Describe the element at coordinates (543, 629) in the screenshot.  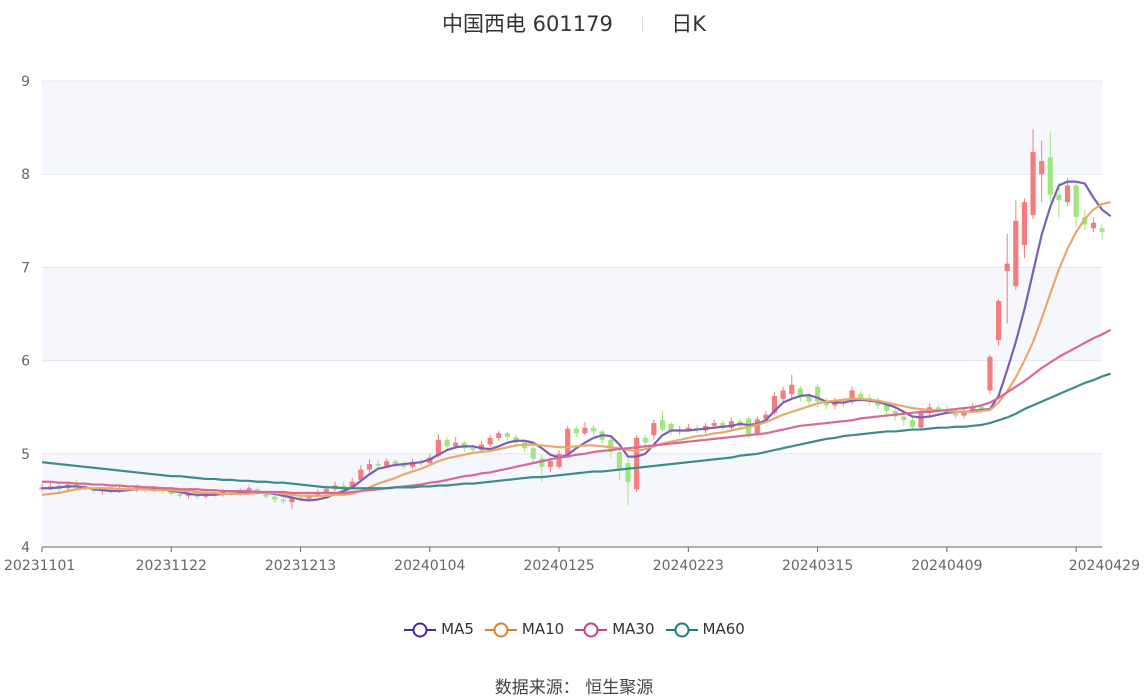
I see `legend-label: MA10` at that location.